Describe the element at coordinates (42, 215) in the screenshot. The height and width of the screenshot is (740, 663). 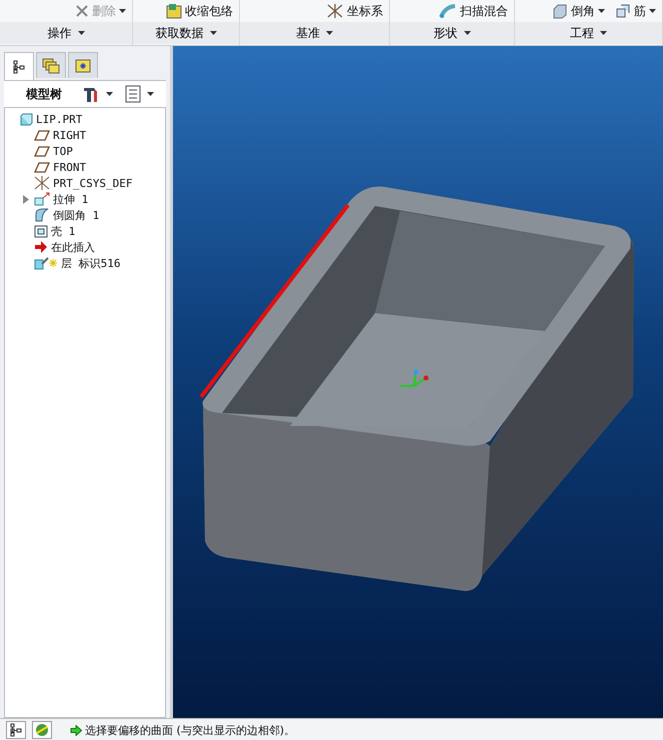
I see `round-icon` at that location.